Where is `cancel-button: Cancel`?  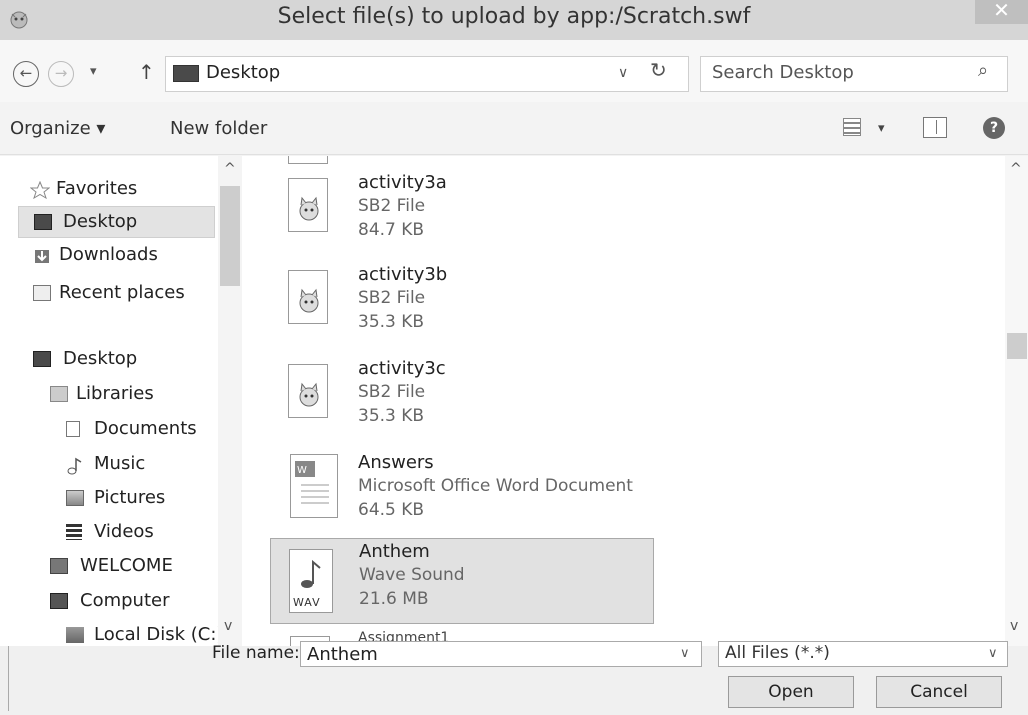
cancel-button: Cancel is located at coordinates (939, 692).